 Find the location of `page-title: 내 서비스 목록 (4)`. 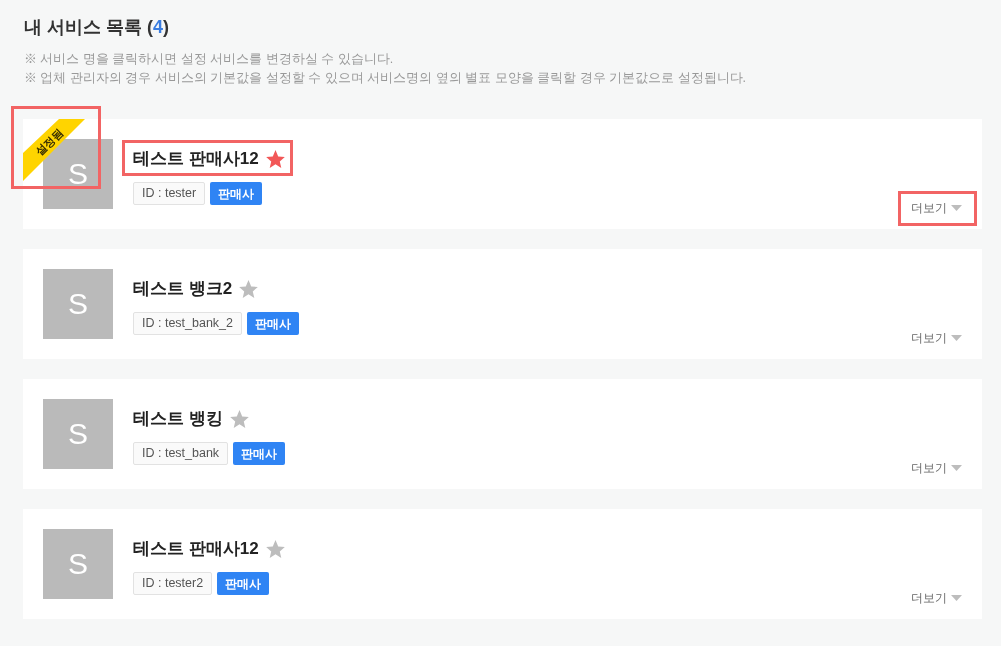

page-title: 내 서비스 목록 (4) is located at coordinates (97, 27).